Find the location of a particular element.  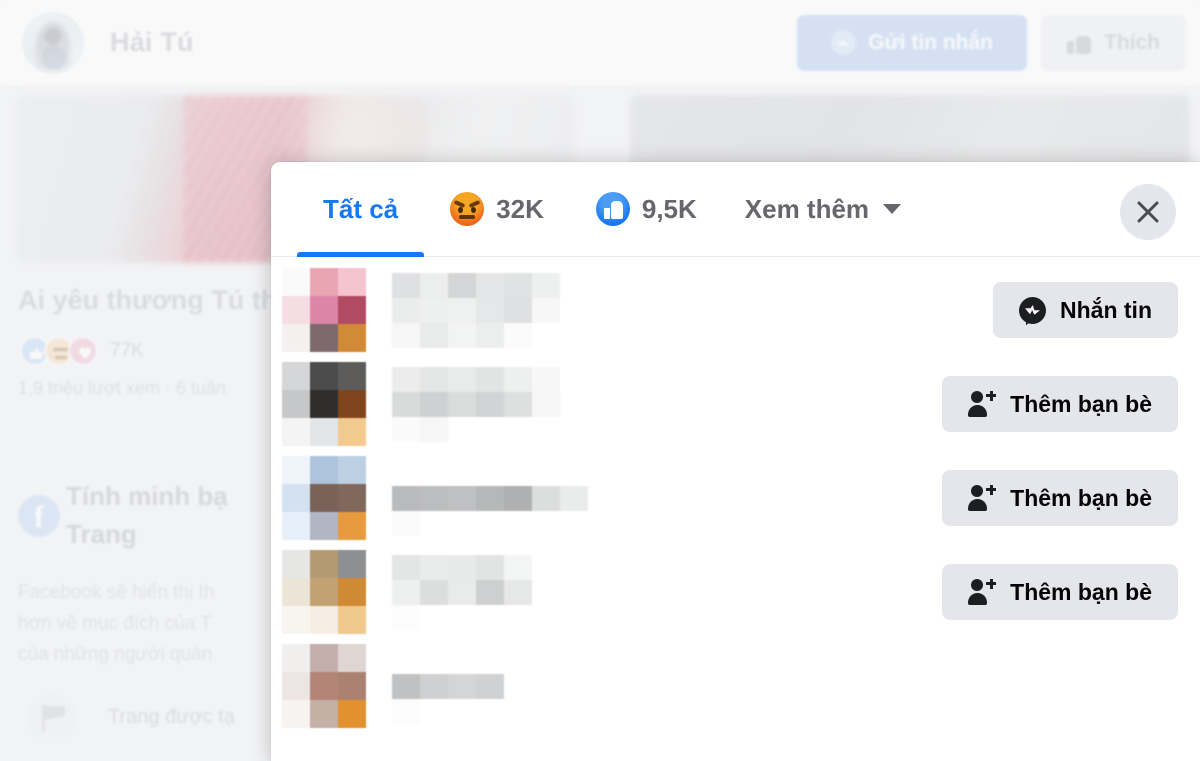

profile-avatar is located at coordinates (53, 42).